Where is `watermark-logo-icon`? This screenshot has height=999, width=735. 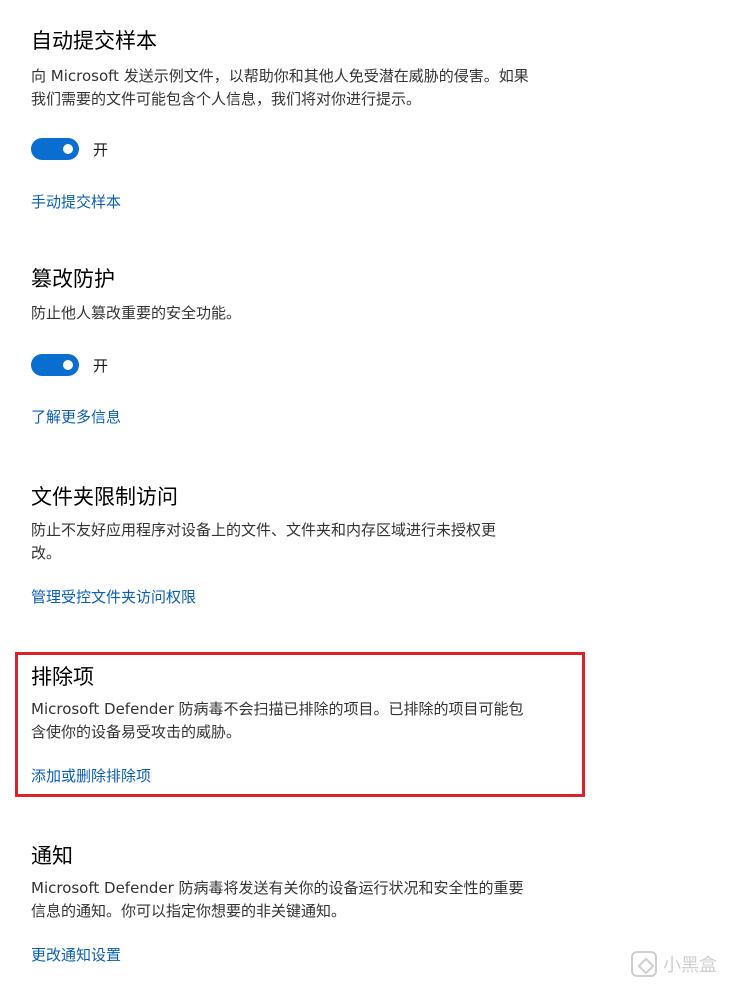 watermark-logo-icon is located at coordinates (644, 964).